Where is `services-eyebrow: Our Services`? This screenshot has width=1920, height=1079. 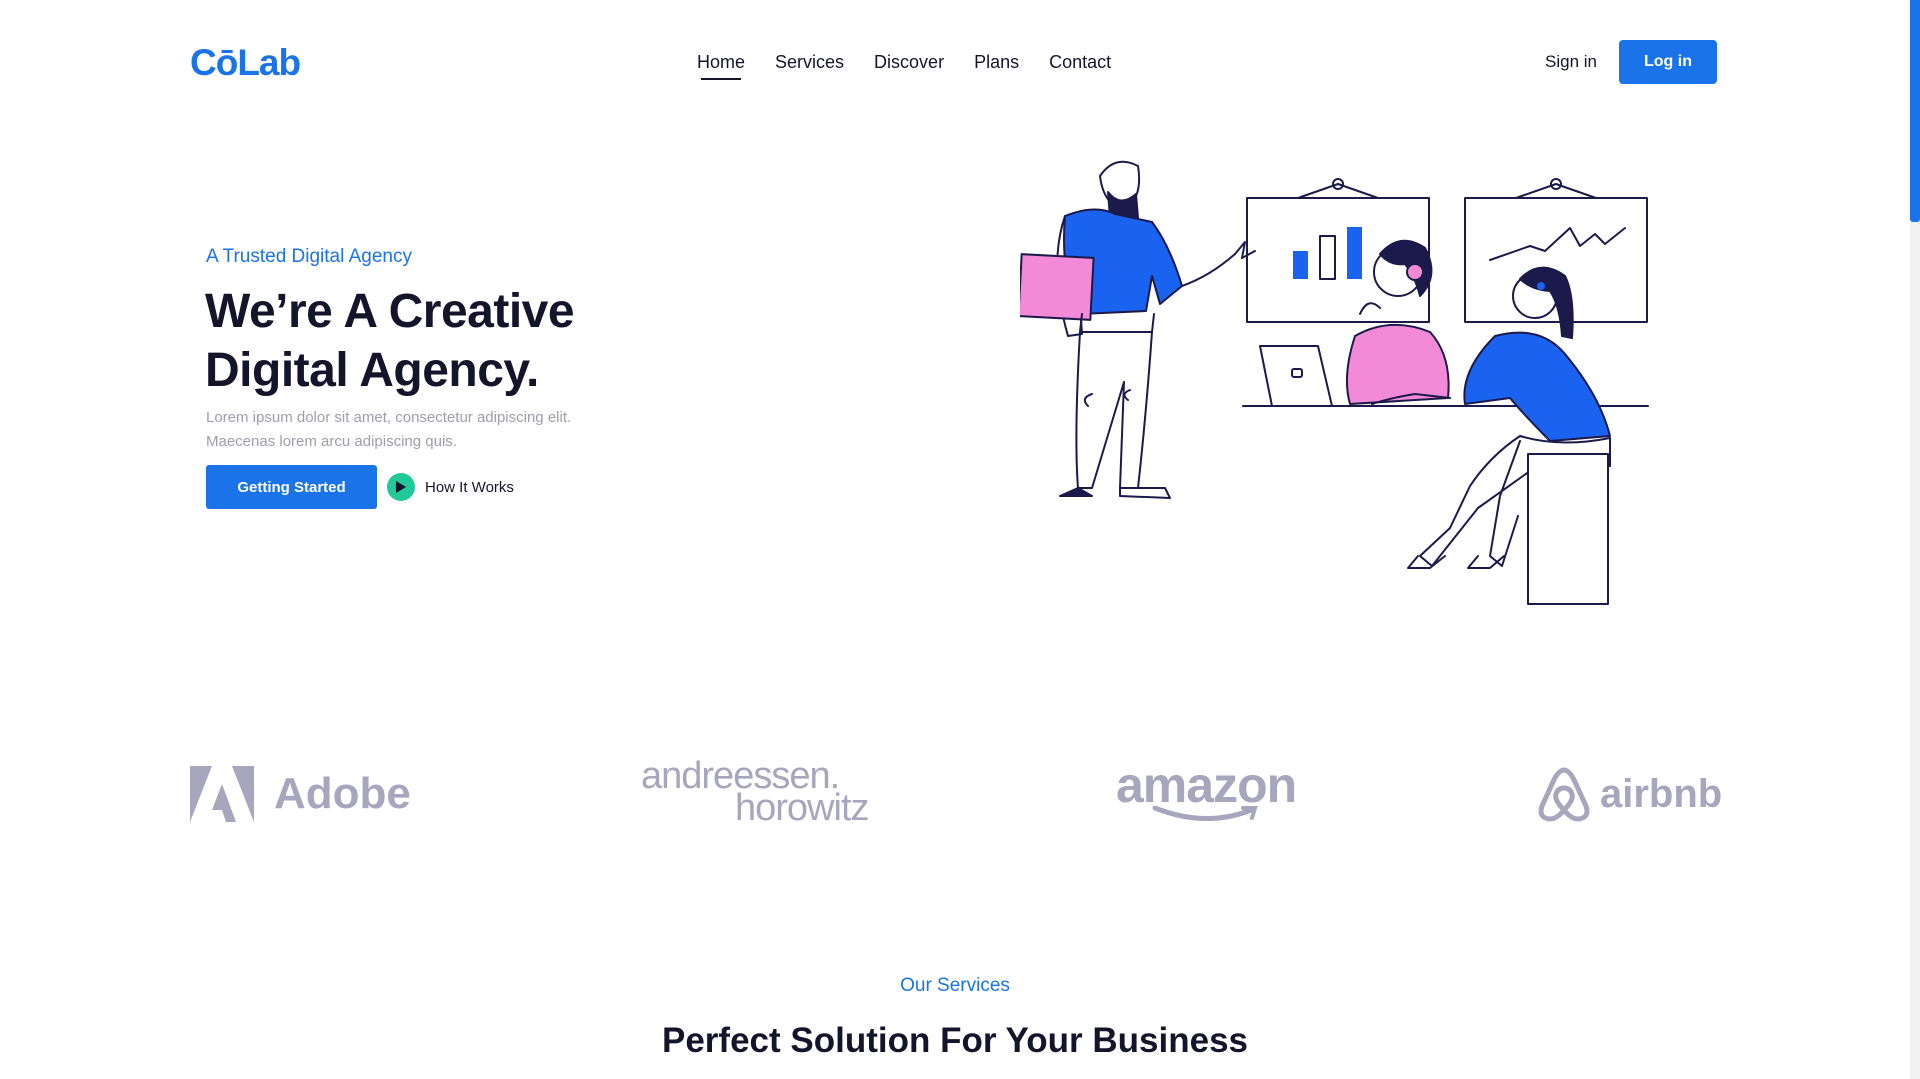 services-eyebrow: Our Services is located at coordinates (955, 985).